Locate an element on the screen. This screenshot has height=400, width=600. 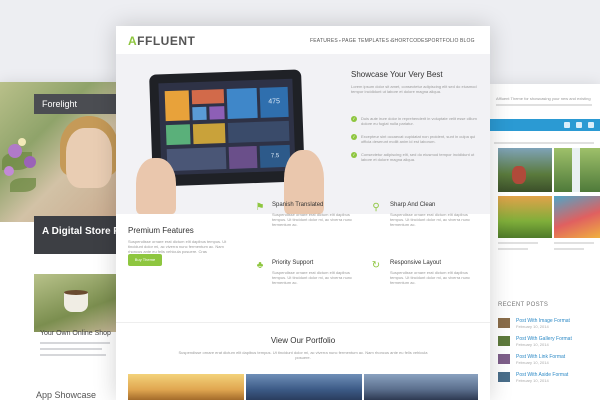
facebook-icon is located at coordinates (567, 125).